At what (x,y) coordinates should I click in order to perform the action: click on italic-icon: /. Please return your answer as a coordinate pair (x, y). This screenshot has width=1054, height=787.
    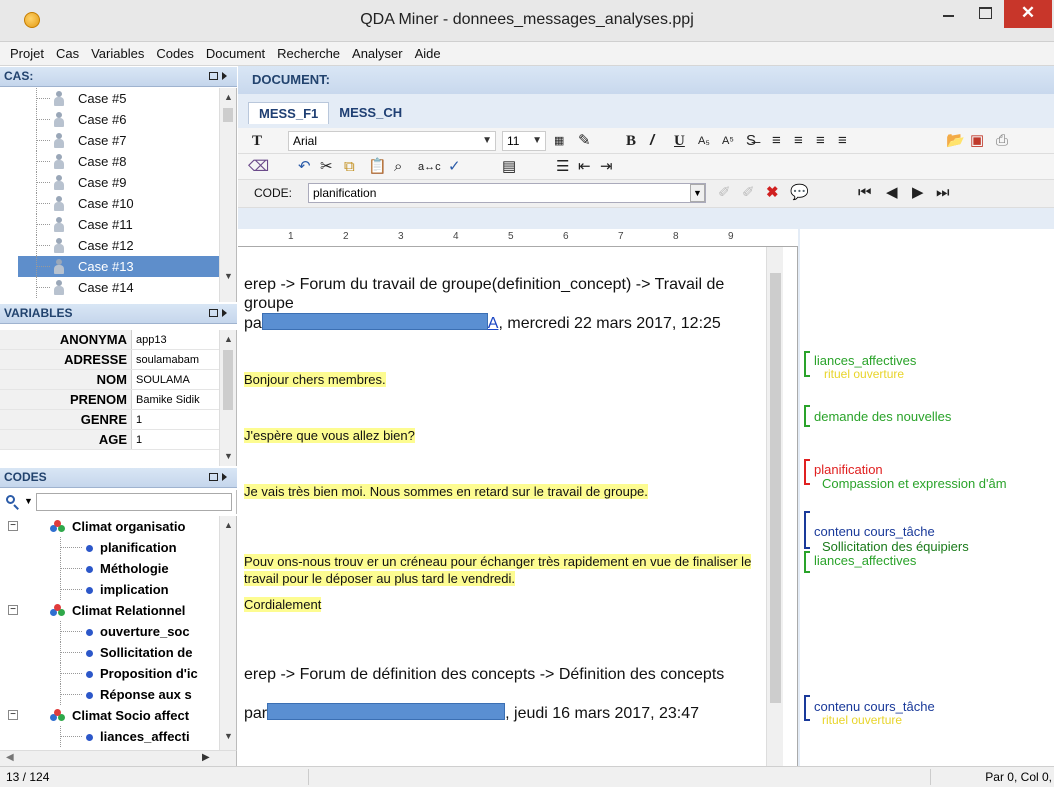
    Looking at the image, I should click on (652, 141).